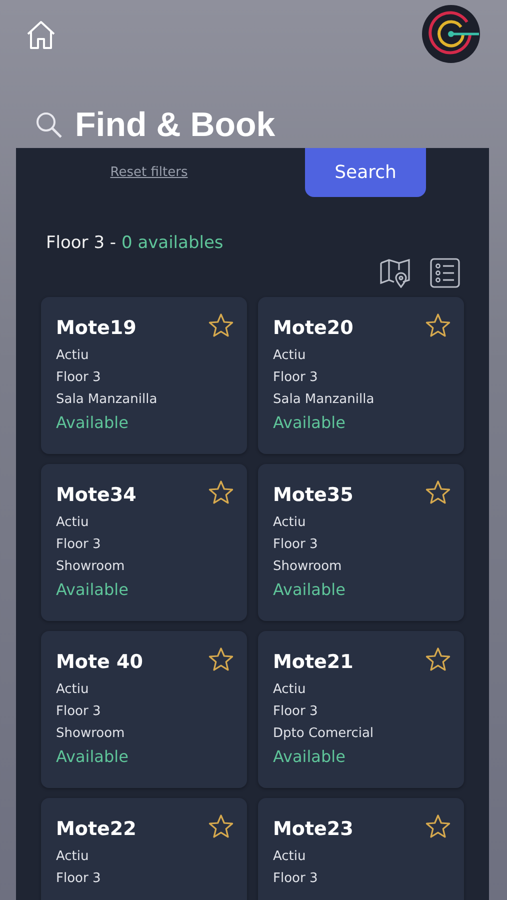  What do you see at coordinates (313, 662) in the screenshot?
I see `room-name: Mote21` at bounding box center [313, 662].